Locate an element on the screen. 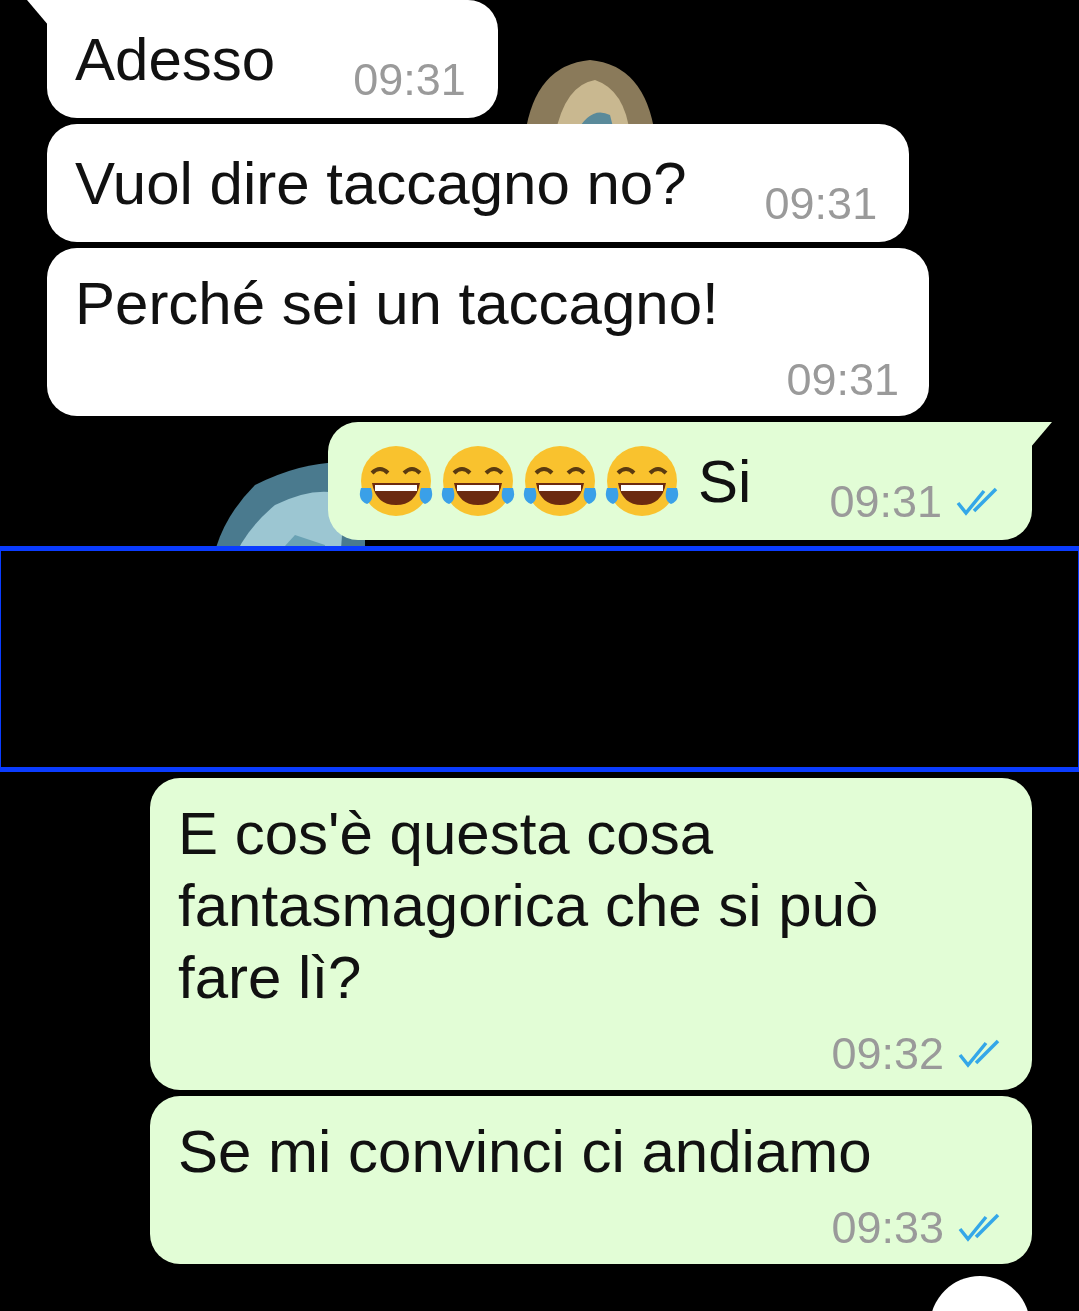 This screenshot has height=1311, width=1079. message-text: Vuol dire taccagno no? is located at coordinates (381, 184).